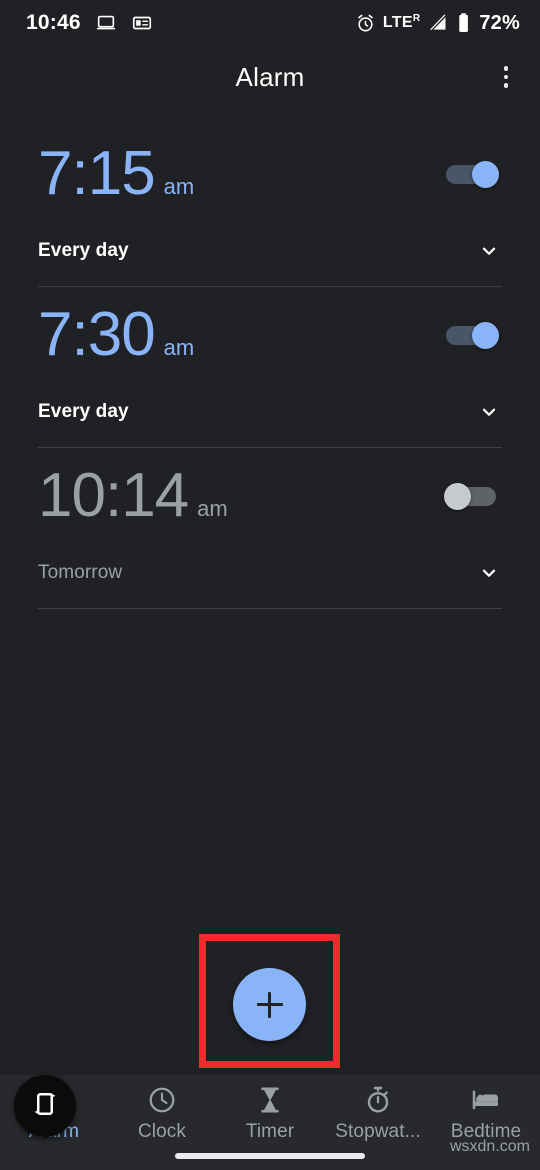  I want to click on screen-rotate-icon, so click(45, 1106).